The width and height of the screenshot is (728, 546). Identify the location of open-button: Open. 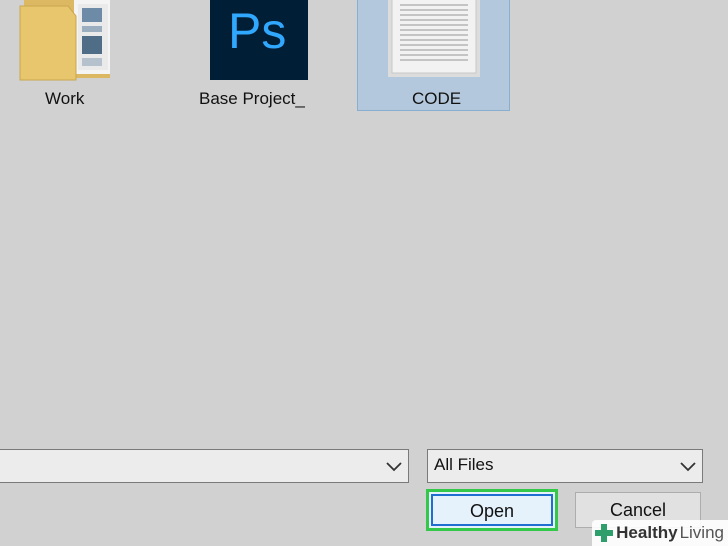
(492, 510).